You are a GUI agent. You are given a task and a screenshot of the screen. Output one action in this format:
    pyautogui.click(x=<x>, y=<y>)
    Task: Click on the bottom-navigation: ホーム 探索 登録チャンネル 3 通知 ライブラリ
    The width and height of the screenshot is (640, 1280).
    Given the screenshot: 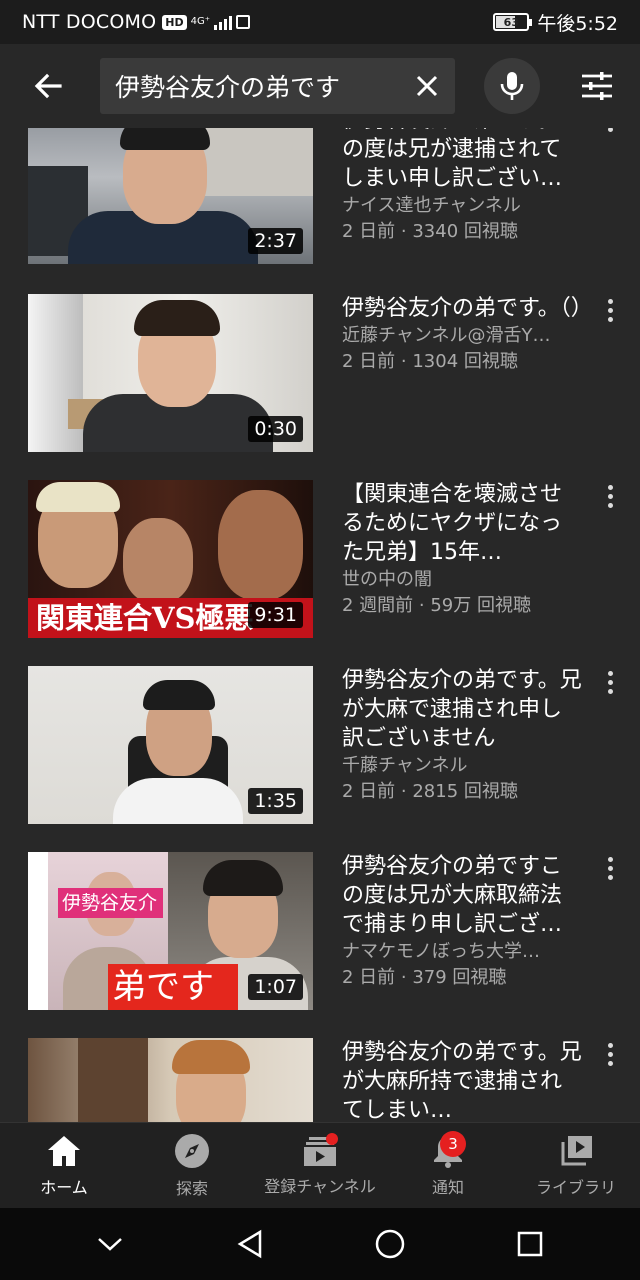 What is the action you would take?
    pyautogui.click(x=320, y=1165)
    